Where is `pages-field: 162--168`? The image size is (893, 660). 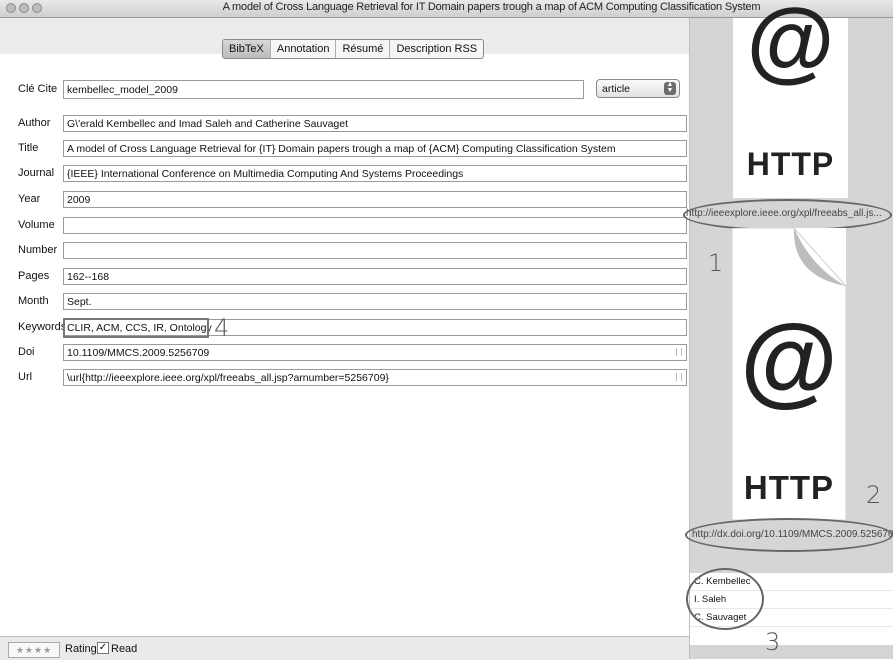 pages-field: 162--168 is located at coordinates (375, 276).